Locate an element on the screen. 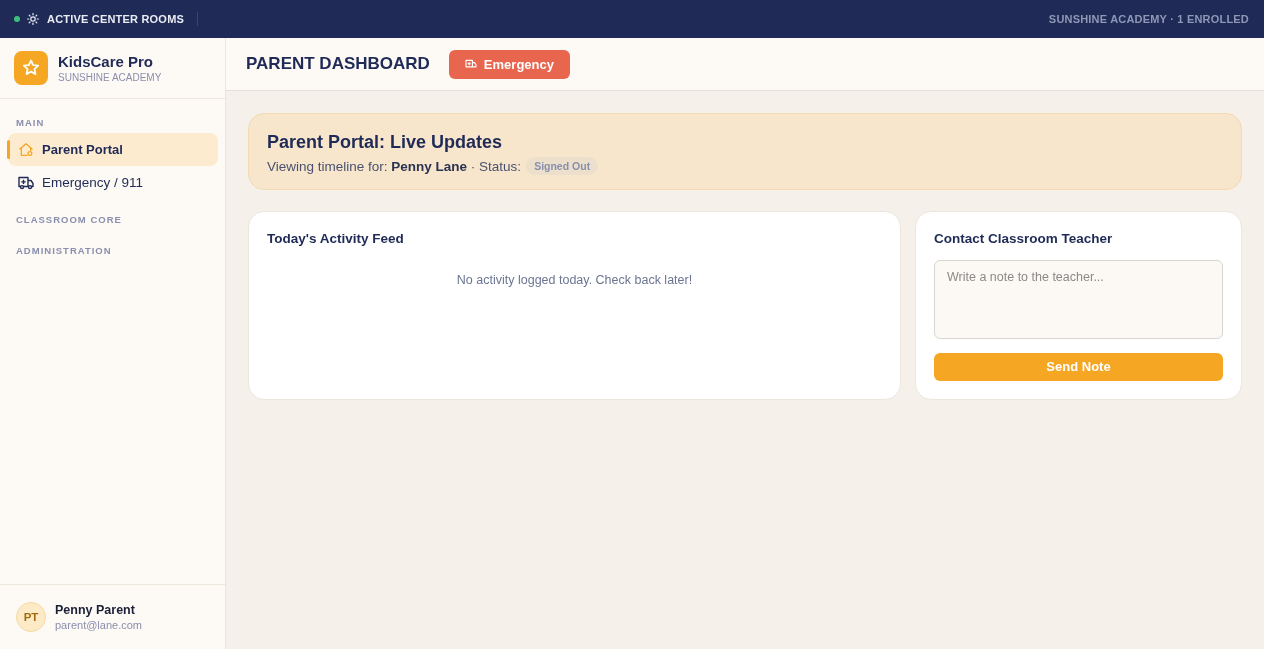  nav-section-title: MAIN is located at coordinates (30, 123).